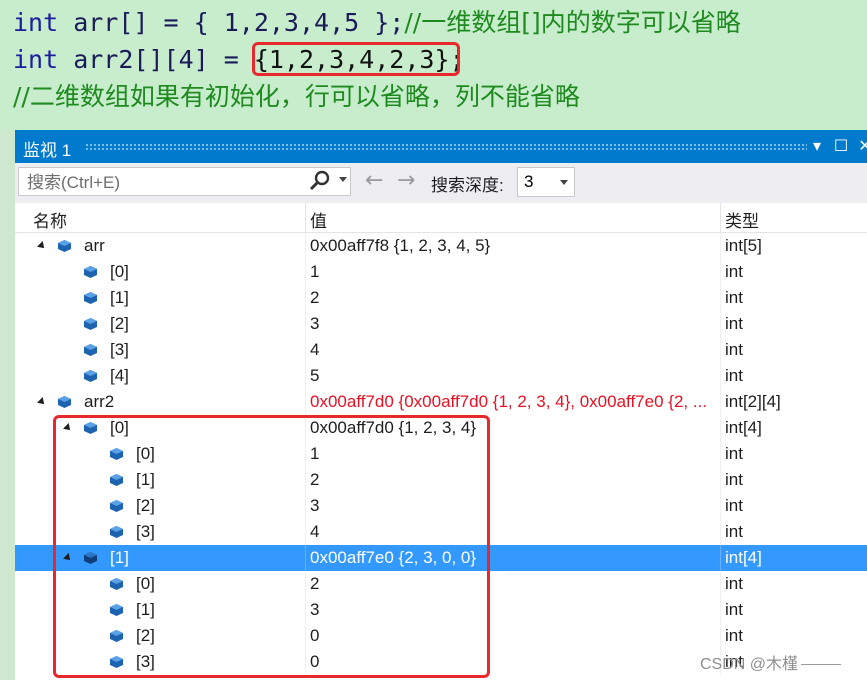 The width and height of the screenshot is (867, 680). I want to click on table-row: arr 0x00aff7f8 {1, 2, 3, 4, 5} int[5], so click(441, 246).